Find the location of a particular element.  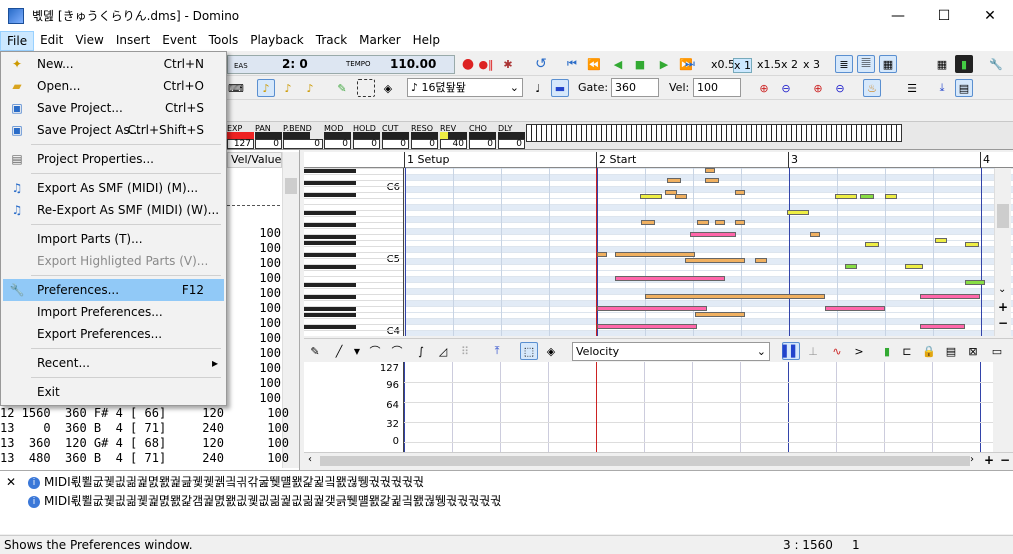

marker-3: 3 is located at coordinates (794, 159).